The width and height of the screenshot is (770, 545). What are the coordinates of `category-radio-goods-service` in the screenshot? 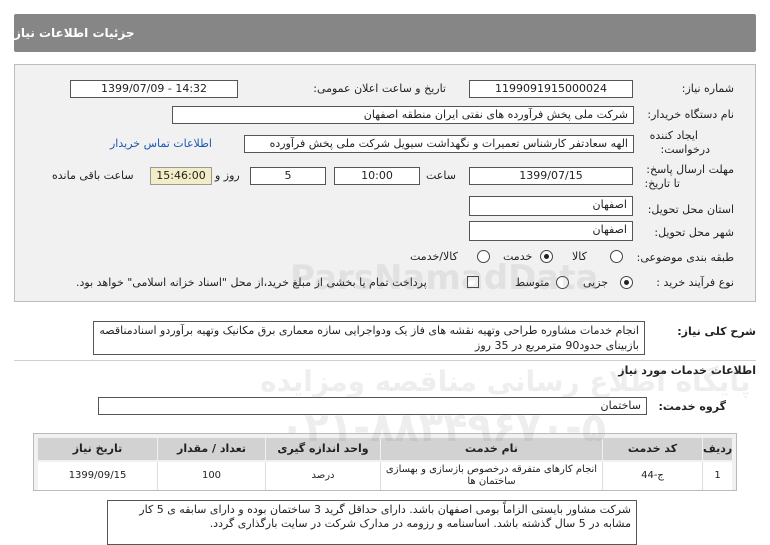 It's located at (483, 256).